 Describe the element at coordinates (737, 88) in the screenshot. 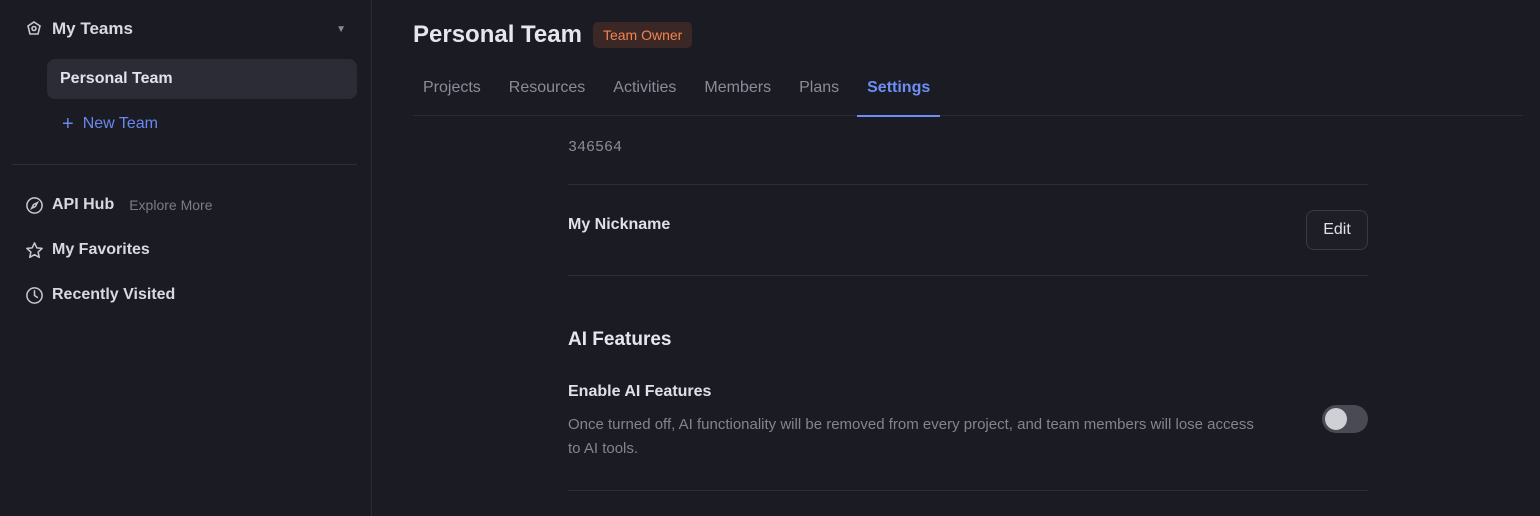

I see `tab-members: Members` at that location.